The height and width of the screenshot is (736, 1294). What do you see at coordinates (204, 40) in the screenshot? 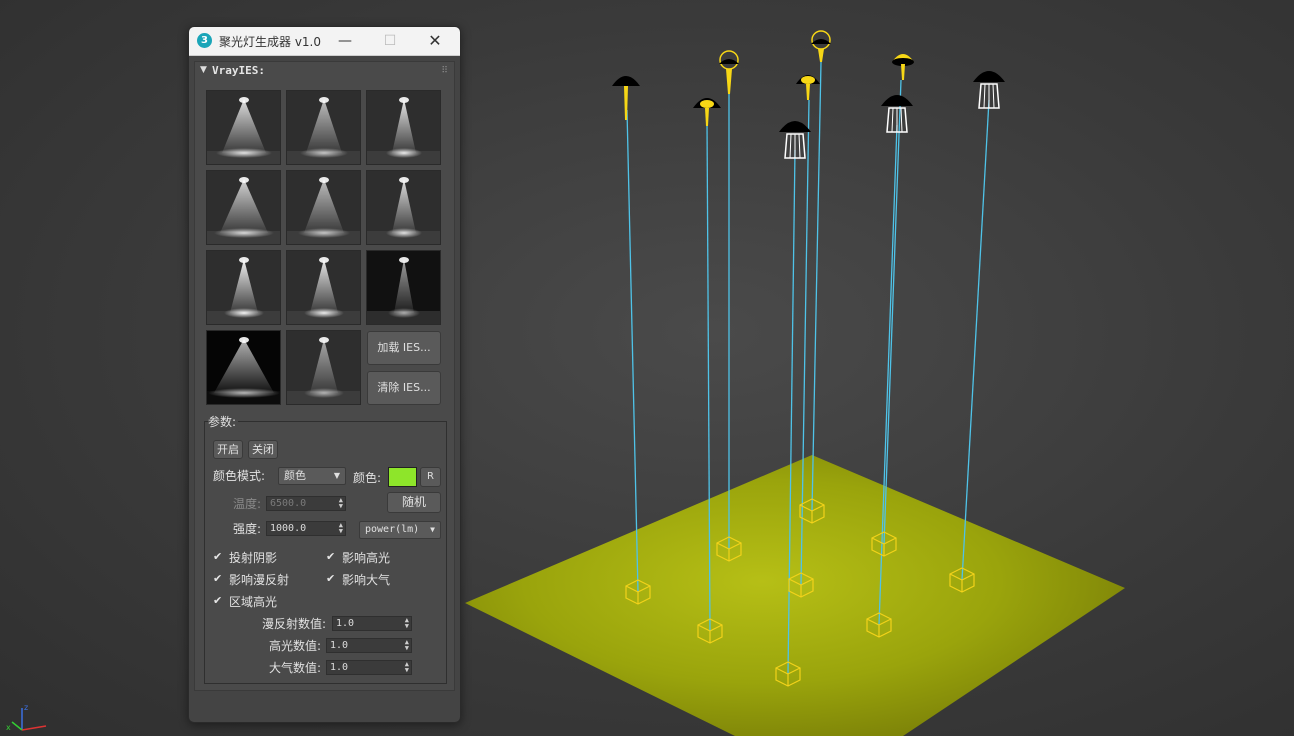
I see `app-3dsmax-icon: 3` at bounding box center [204, 40].